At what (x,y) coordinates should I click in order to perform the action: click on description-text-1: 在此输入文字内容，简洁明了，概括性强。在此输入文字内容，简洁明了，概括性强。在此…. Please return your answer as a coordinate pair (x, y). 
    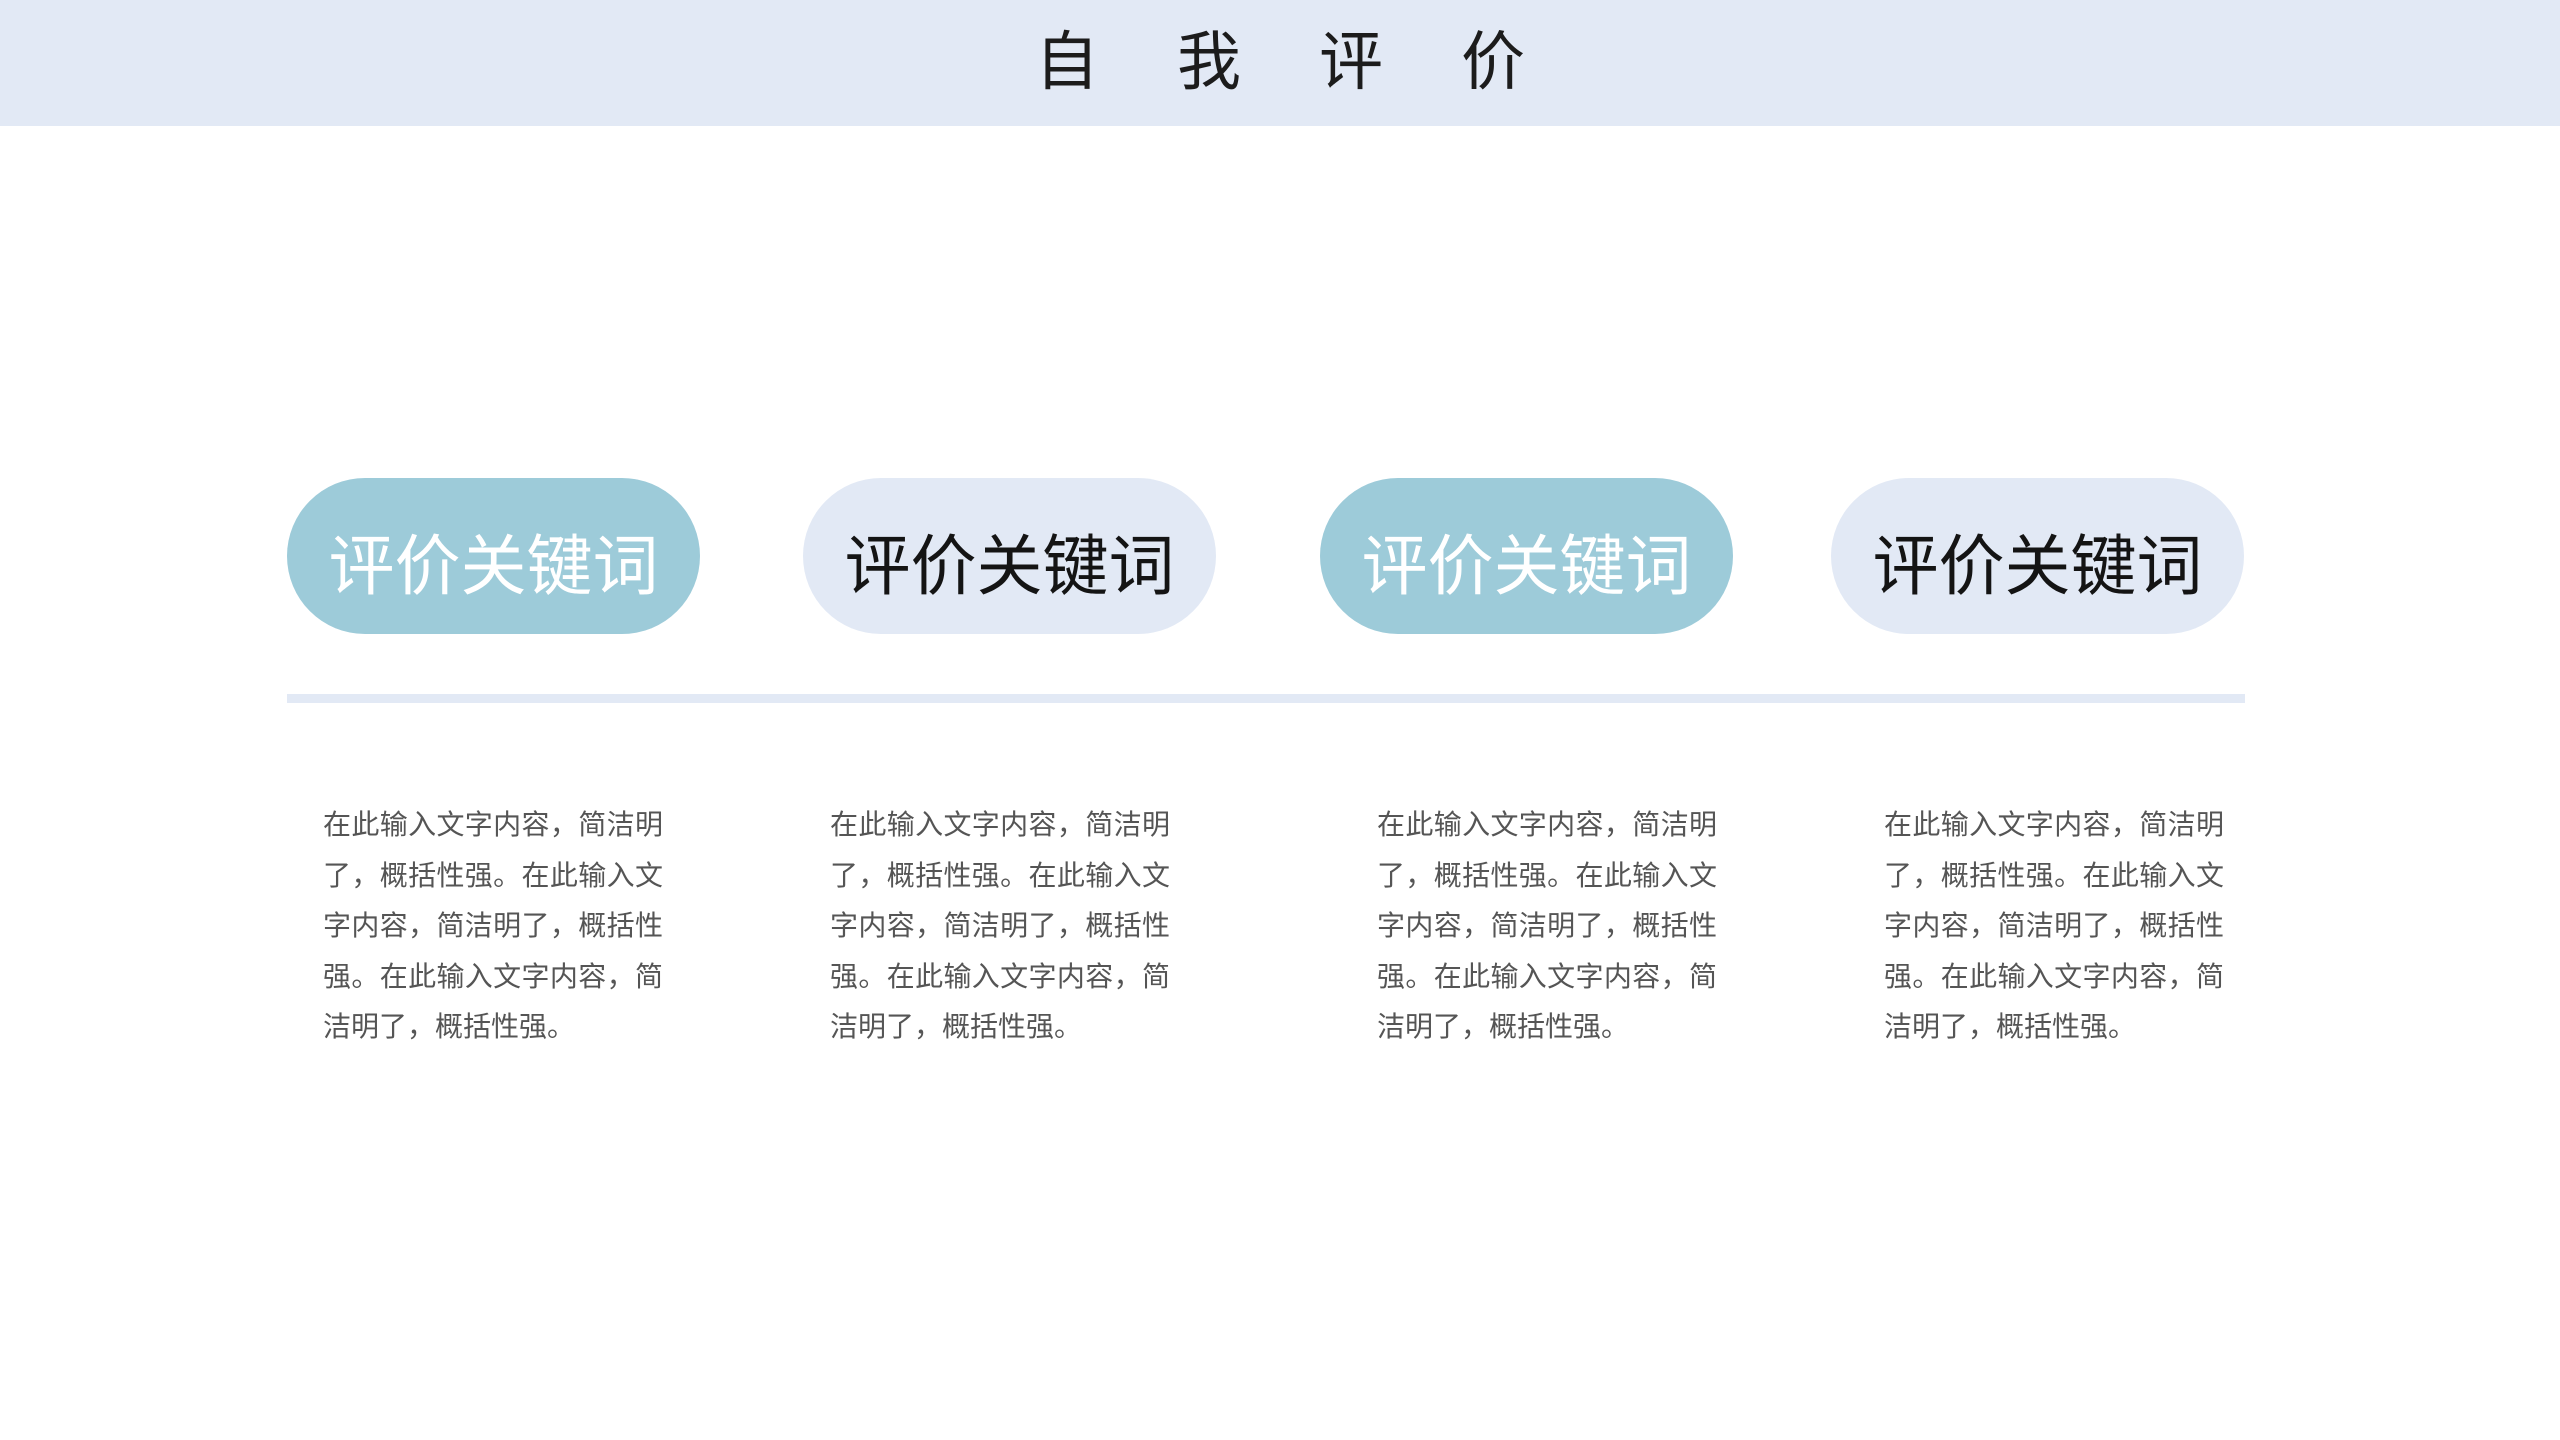
    Looking at the image, I should click on (493, 925).